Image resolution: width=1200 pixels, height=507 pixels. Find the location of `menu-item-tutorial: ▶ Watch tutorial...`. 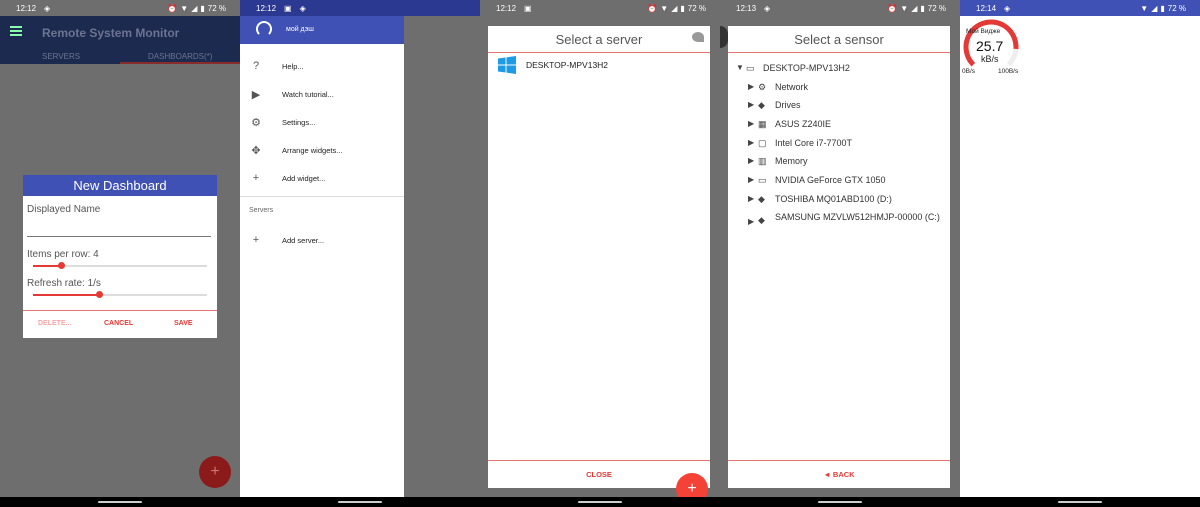

menu-item-tutorial: ▶ Watch tutorial... is located at coordinates (322, 94).